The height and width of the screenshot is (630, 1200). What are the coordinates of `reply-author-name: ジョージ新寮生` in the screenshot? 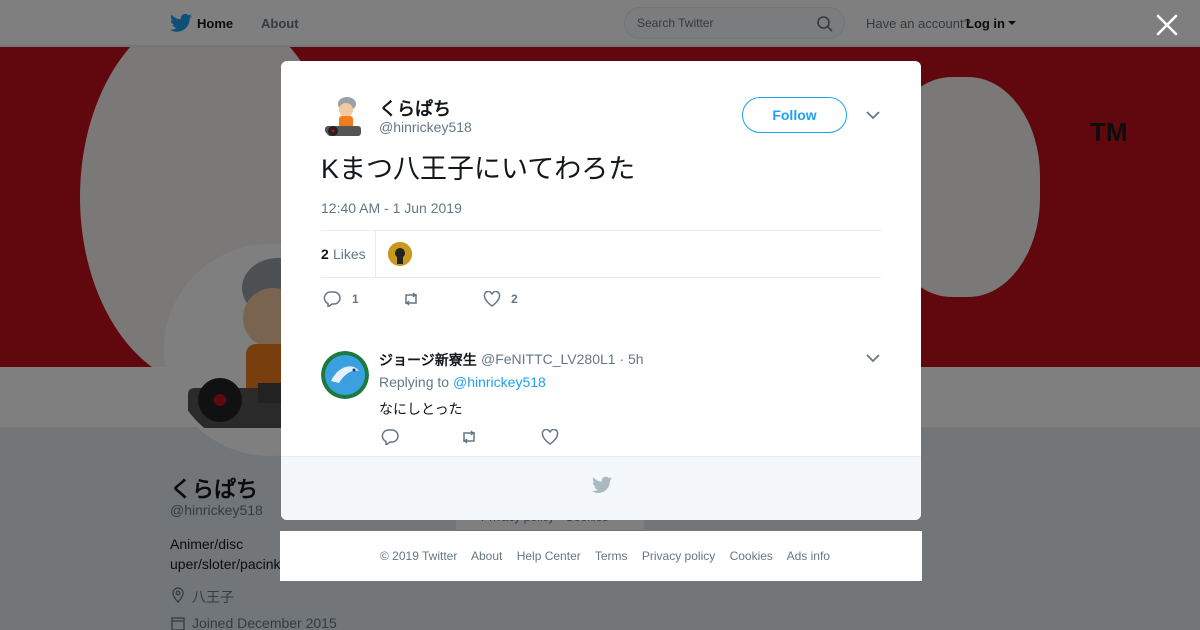 It's located at (428, 360).